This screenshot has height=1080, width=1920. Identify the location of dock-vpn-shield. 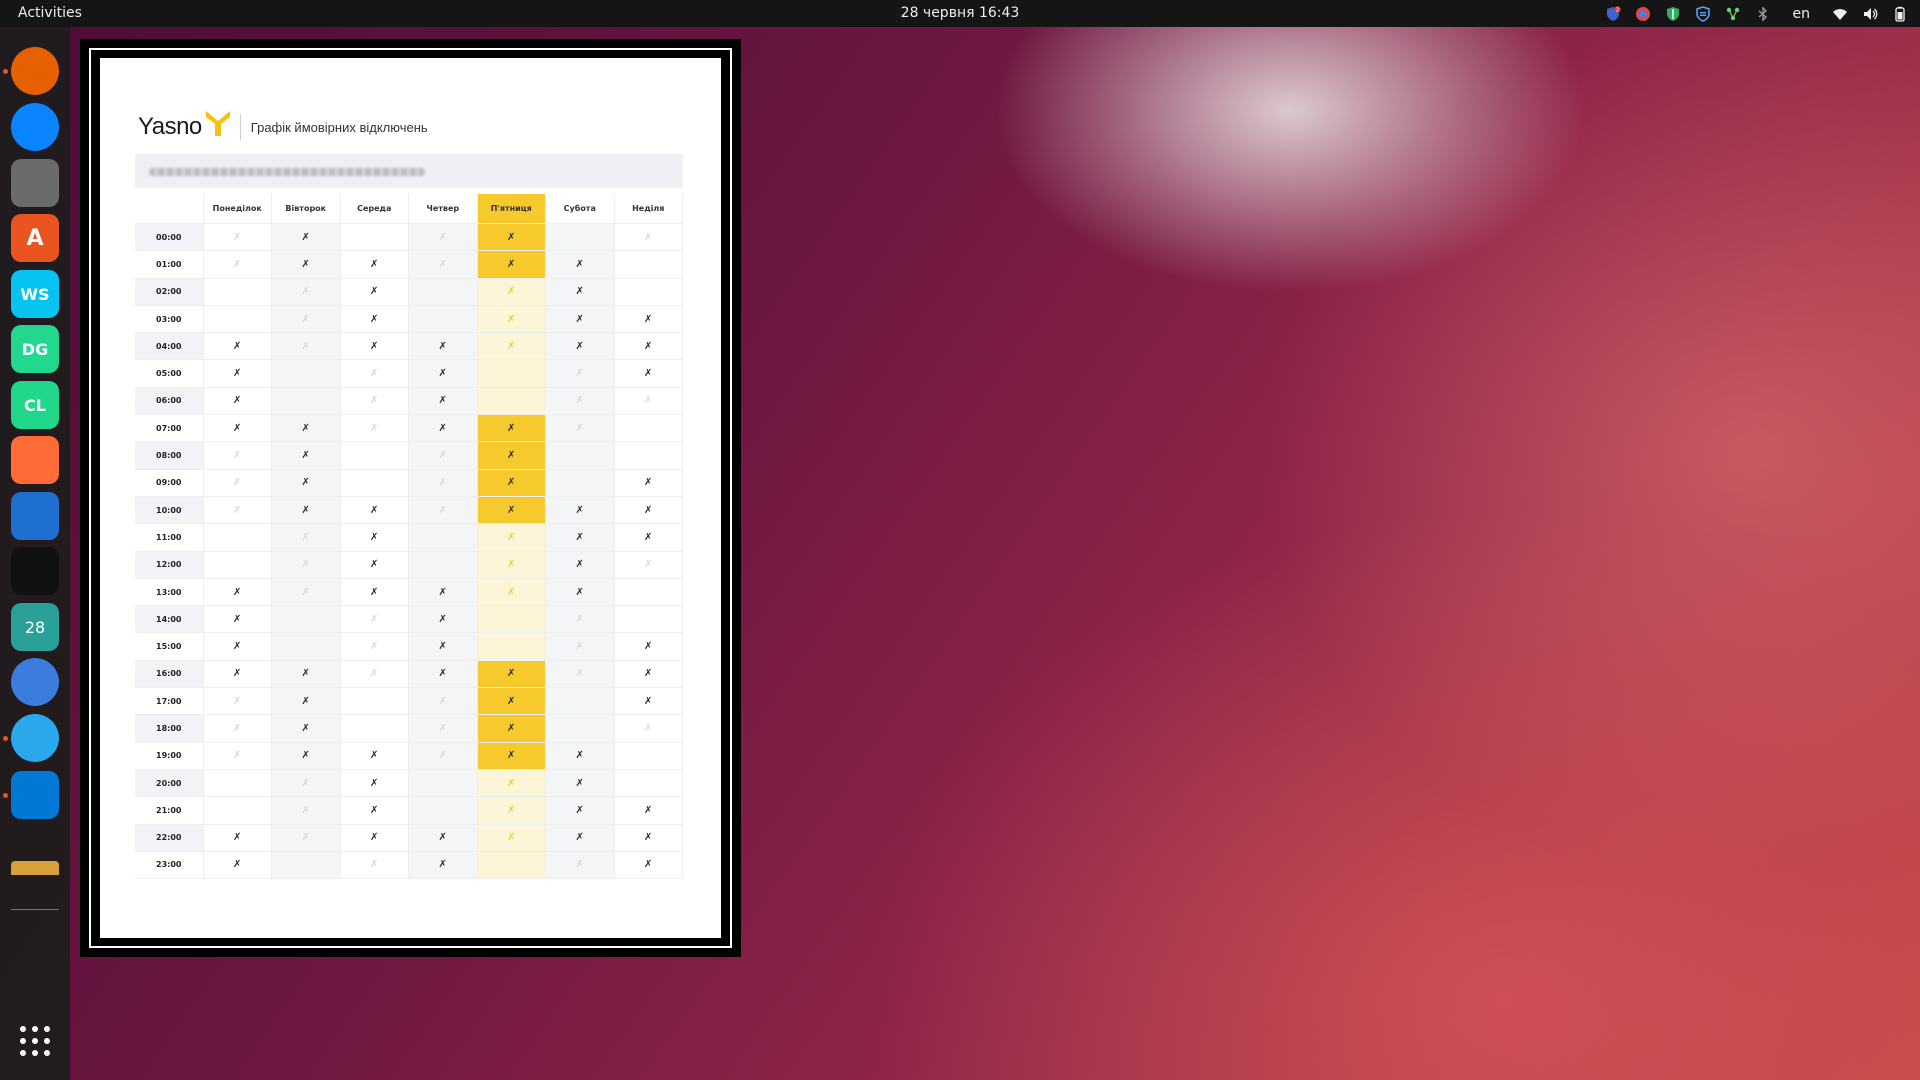
(35, 516).